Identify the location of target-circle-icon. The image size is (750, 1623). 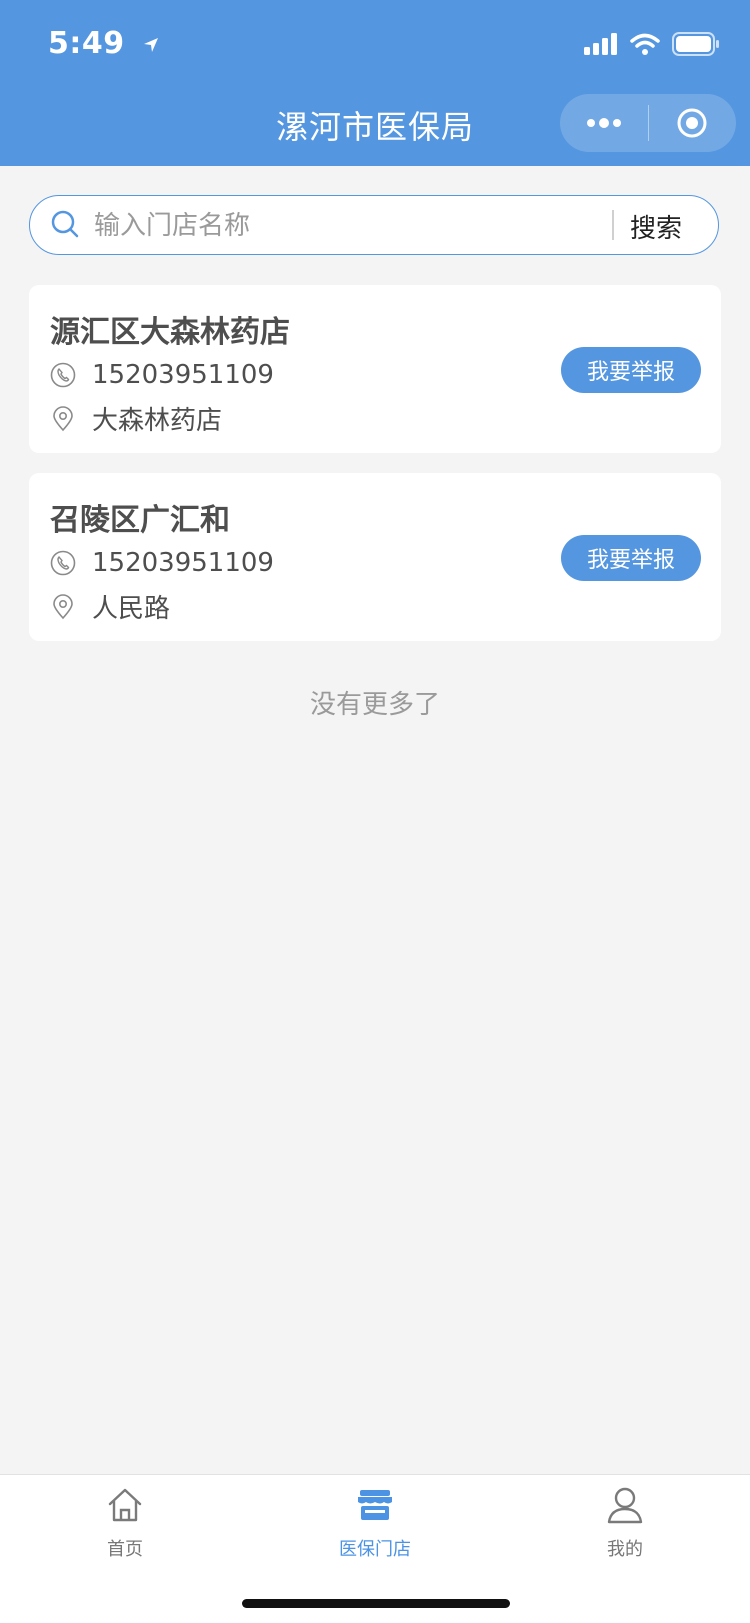
(692, 123).